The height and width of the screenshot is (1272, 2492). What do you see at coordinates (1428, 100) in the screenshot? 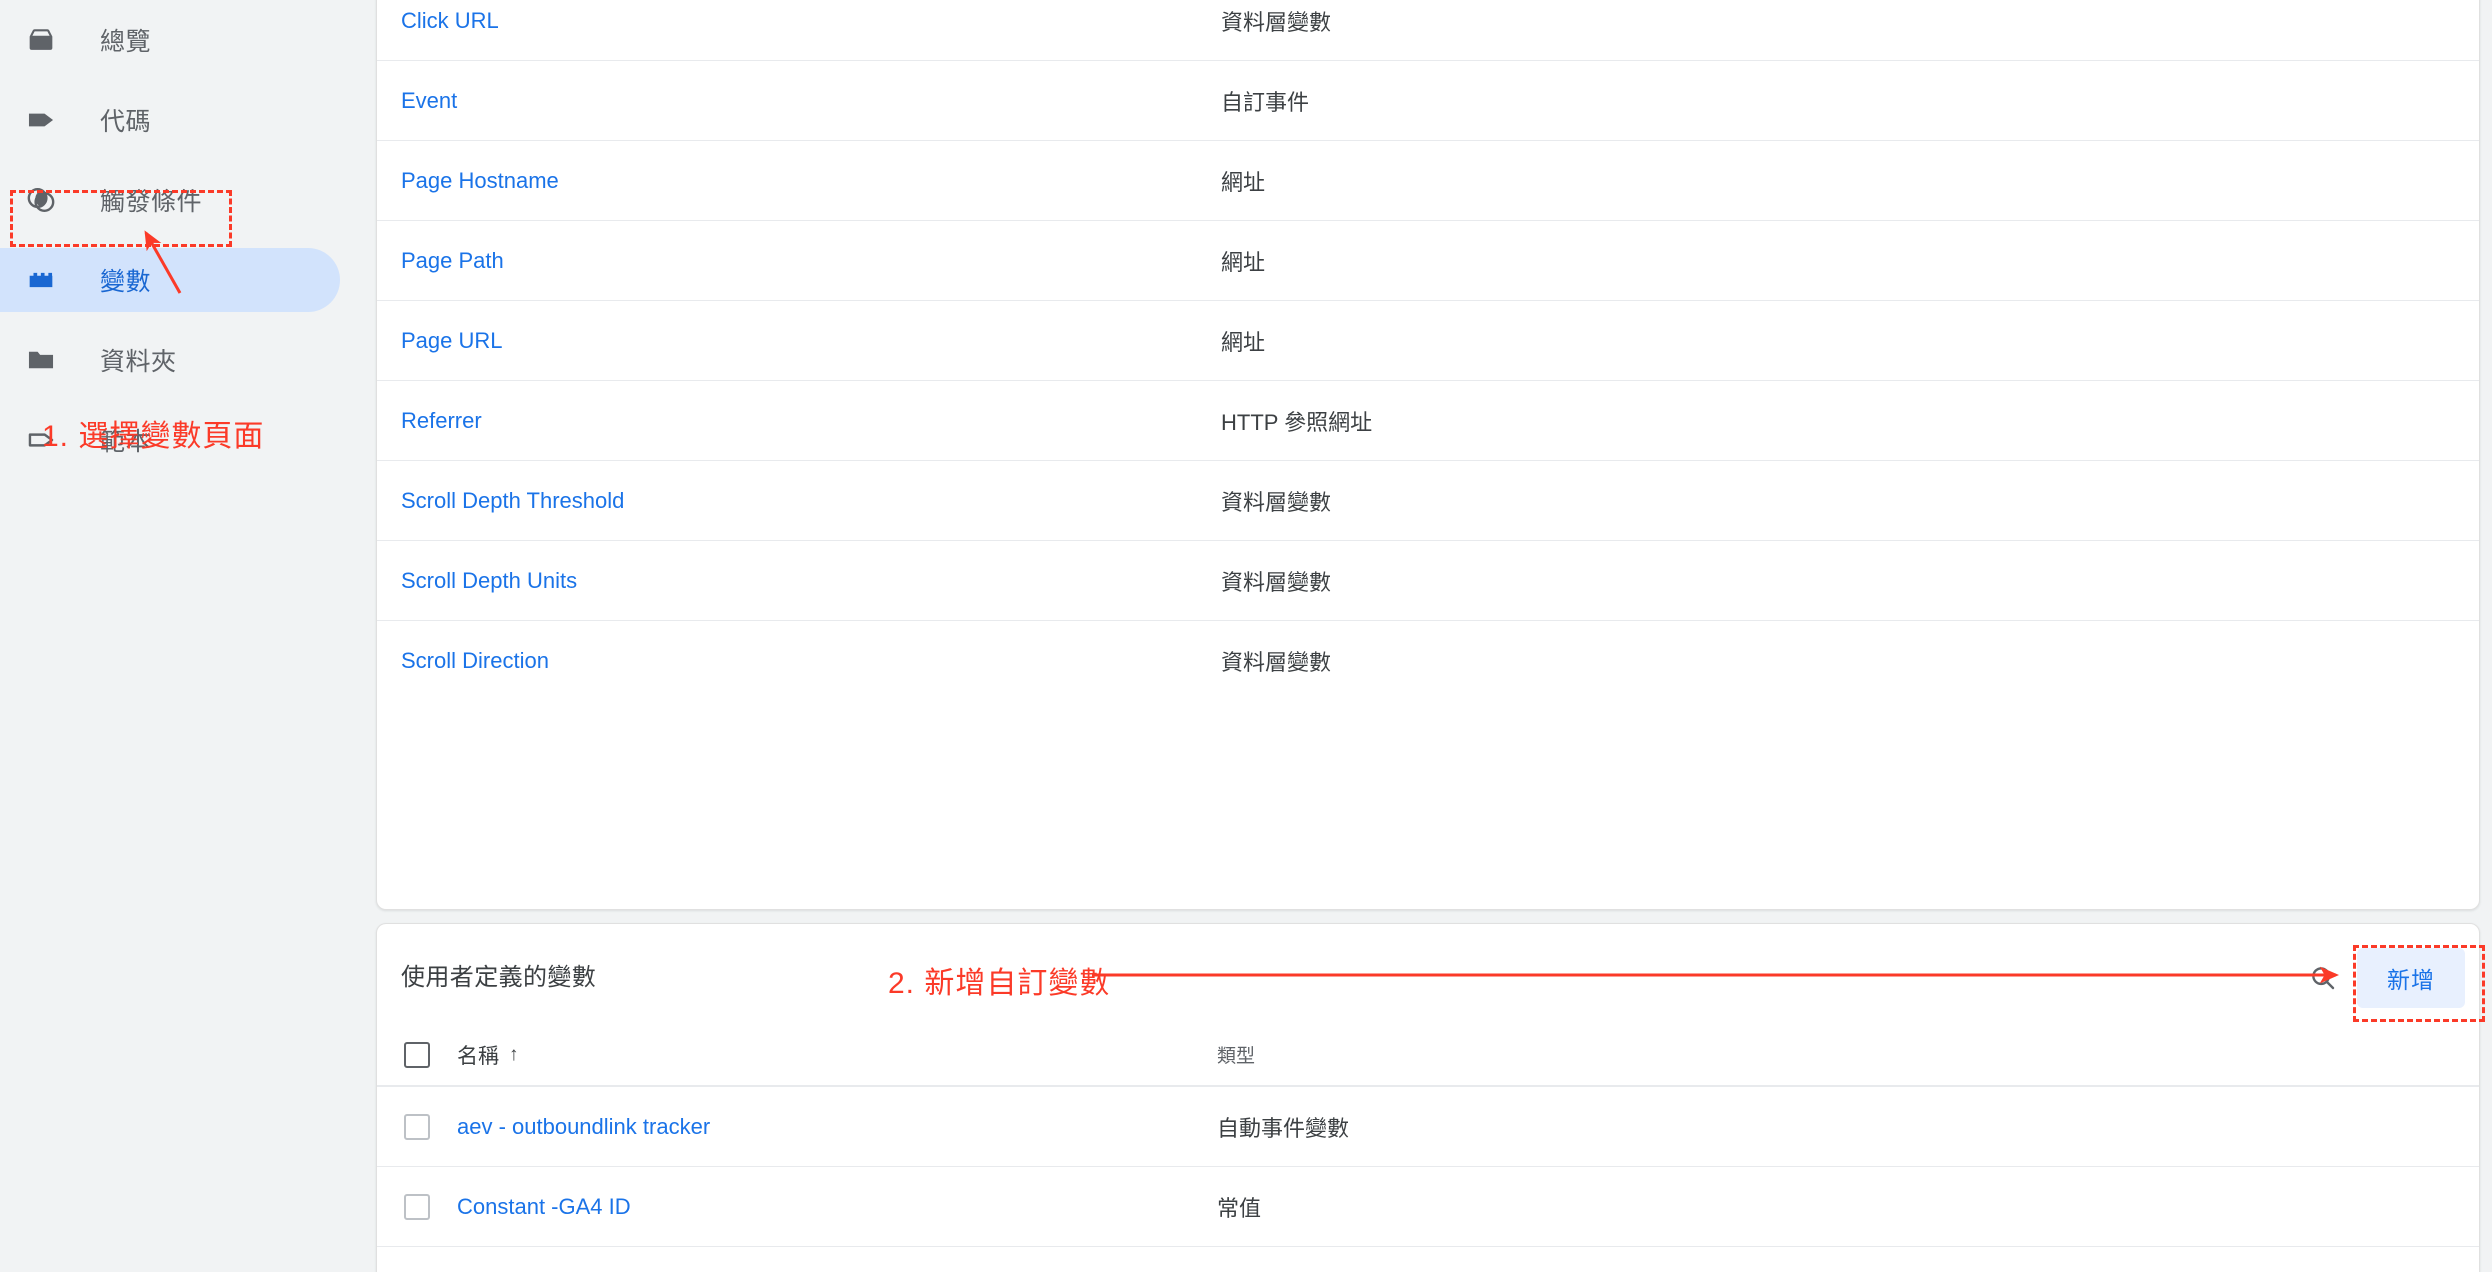
I see `table-row: Event 自訂事件` at bounding box center [1428, 100].